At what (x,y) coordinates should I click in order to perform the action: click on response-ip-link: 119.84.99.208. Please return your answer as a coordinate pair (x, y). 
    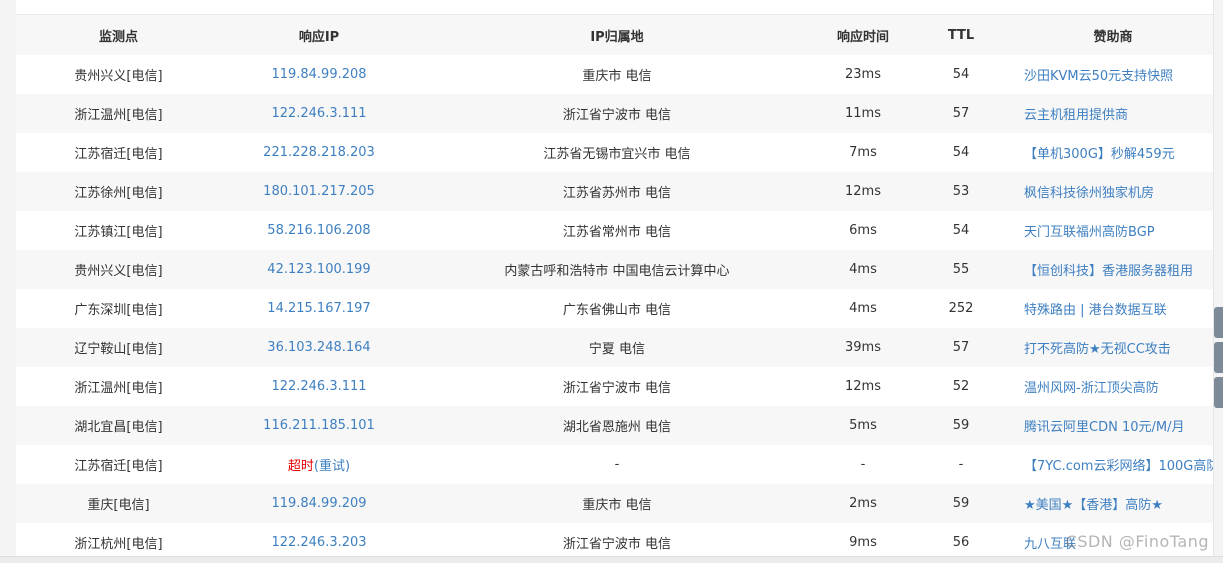
    Looking at the image, I should click on (319, 74).